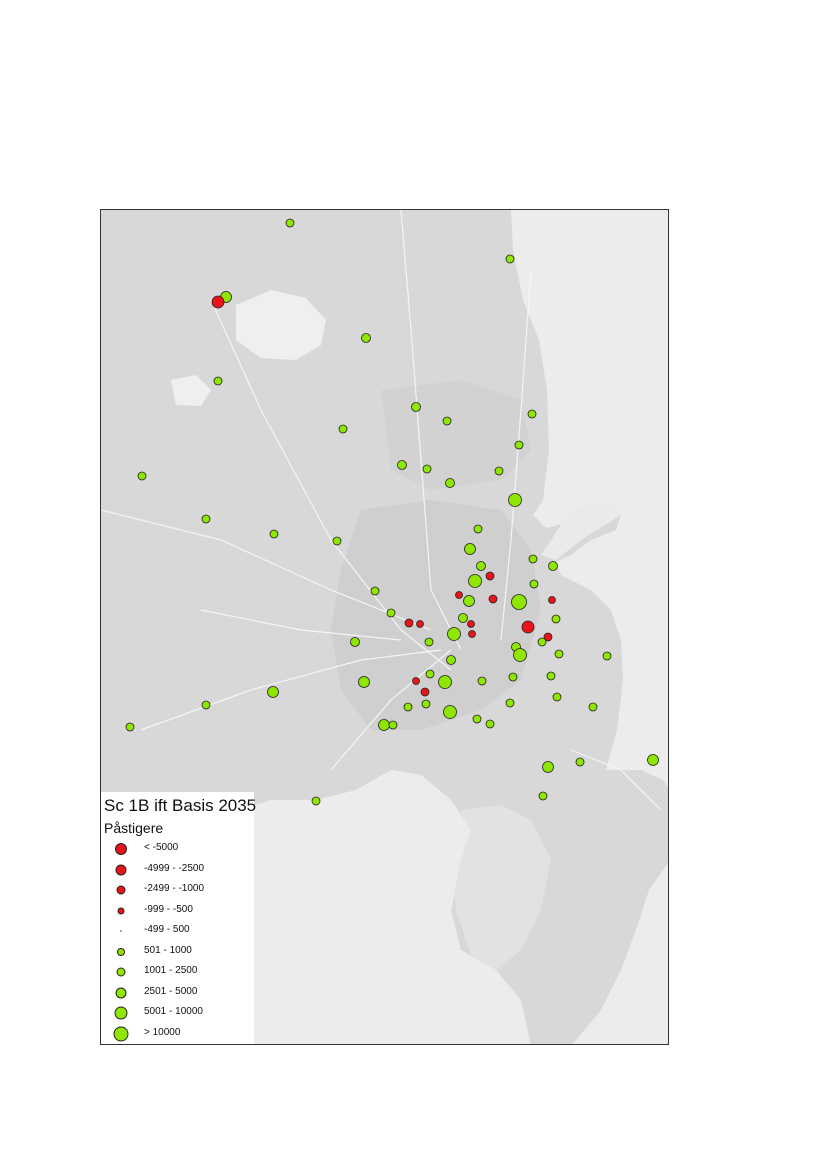  I want to click on legend-subtitle: Påstigere, so click(134, 828).